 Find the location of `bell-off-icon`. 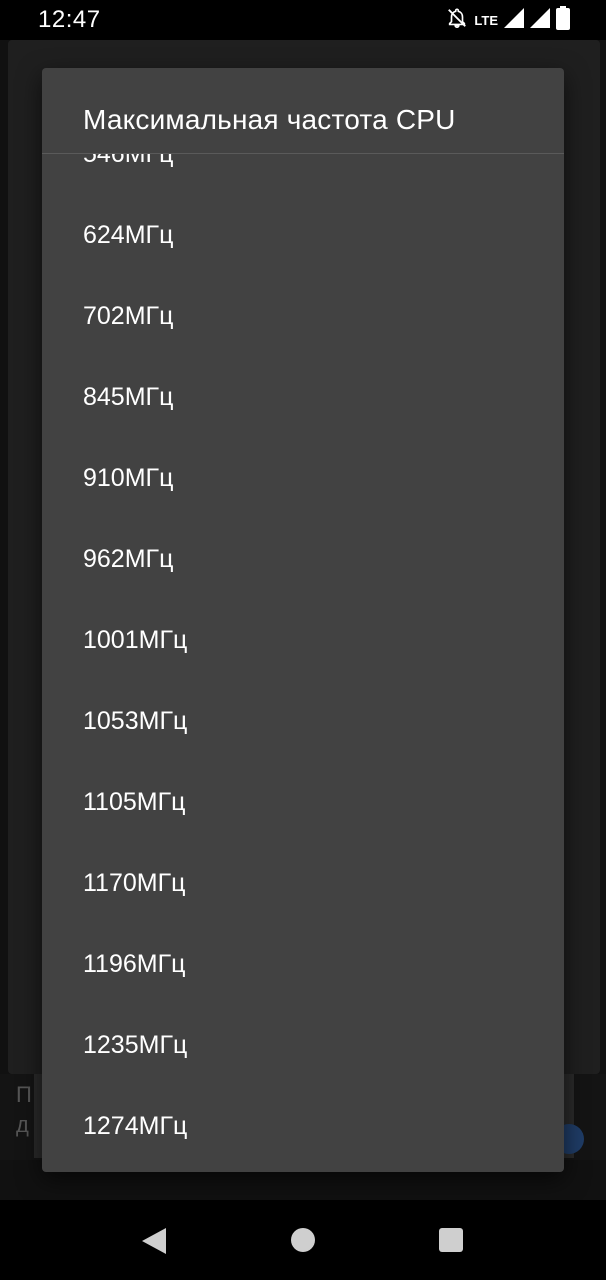

bell-off-icon is located at coordinates (457, 20).